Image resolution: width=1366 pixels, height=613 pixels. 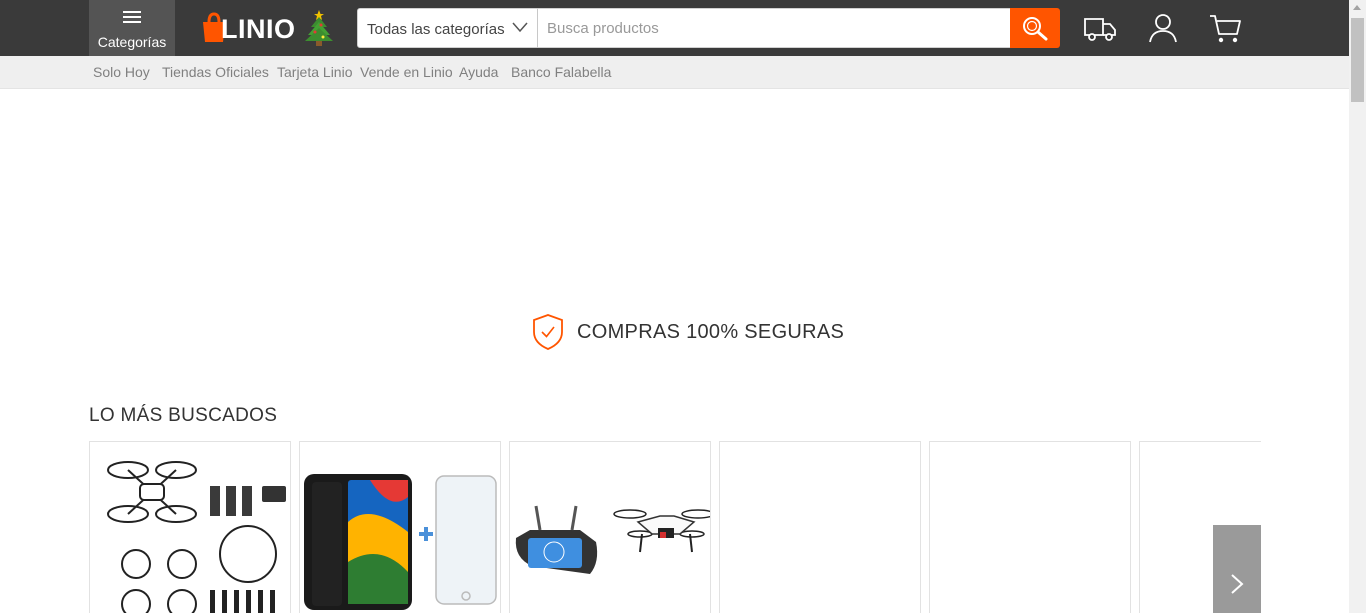 What do you see at coordinates (1100, 28) in the screenshot?
I see `truck-icon` at bounding box center [1100, 28].